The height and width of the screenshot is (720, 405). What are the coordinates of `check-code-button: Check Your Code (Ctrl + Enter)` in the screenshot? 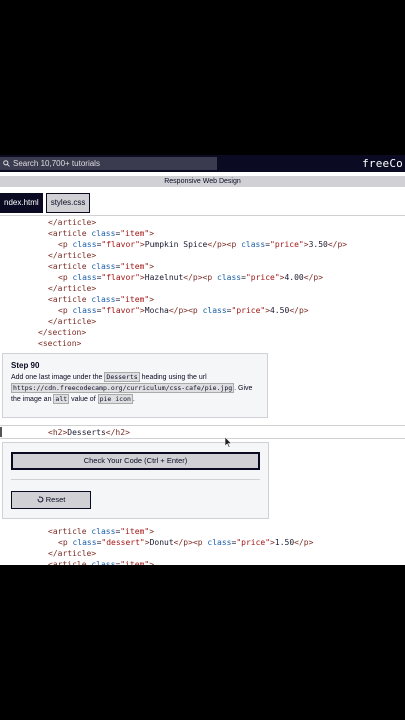 It's located at (135, 461).